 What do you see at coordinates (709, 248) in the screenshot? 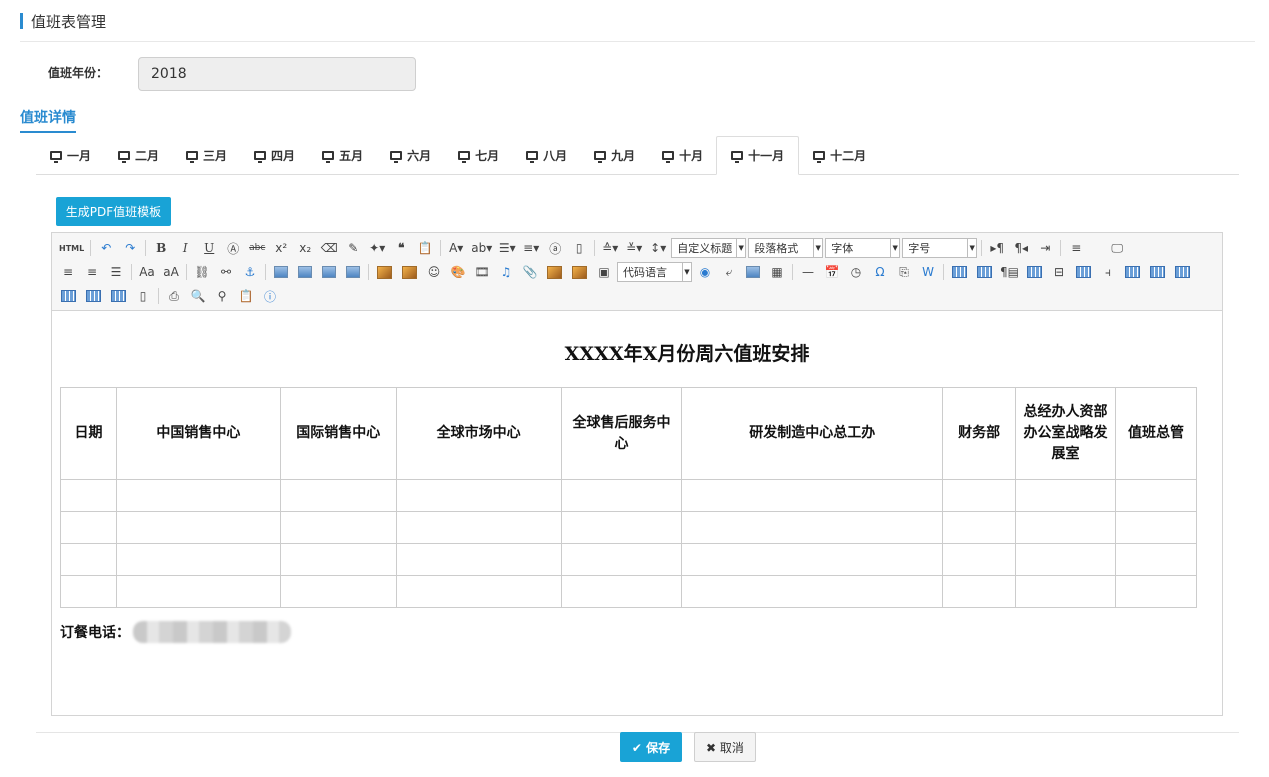
I see `custom-heading-select: 自定义标题 ▼` at bounding box center [709, 248].